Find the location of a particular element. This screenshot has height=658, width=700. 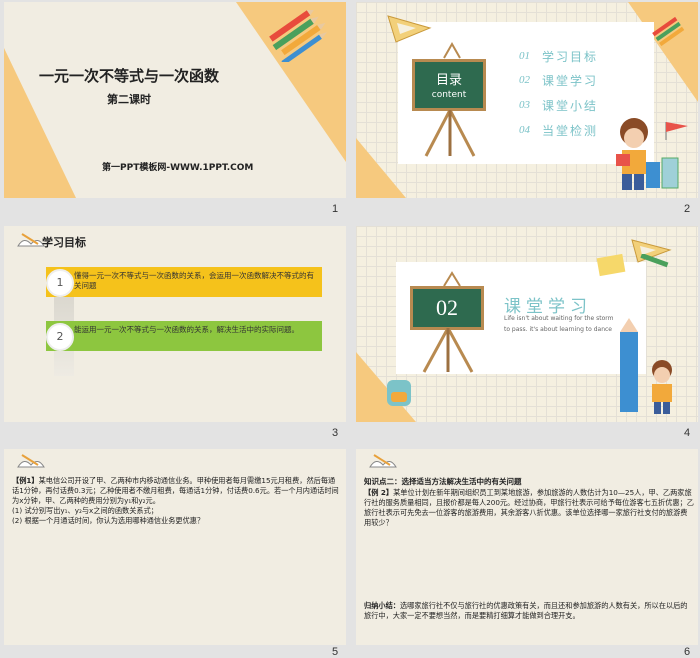

board-subtitle: content is located at coordinates (449, 95).